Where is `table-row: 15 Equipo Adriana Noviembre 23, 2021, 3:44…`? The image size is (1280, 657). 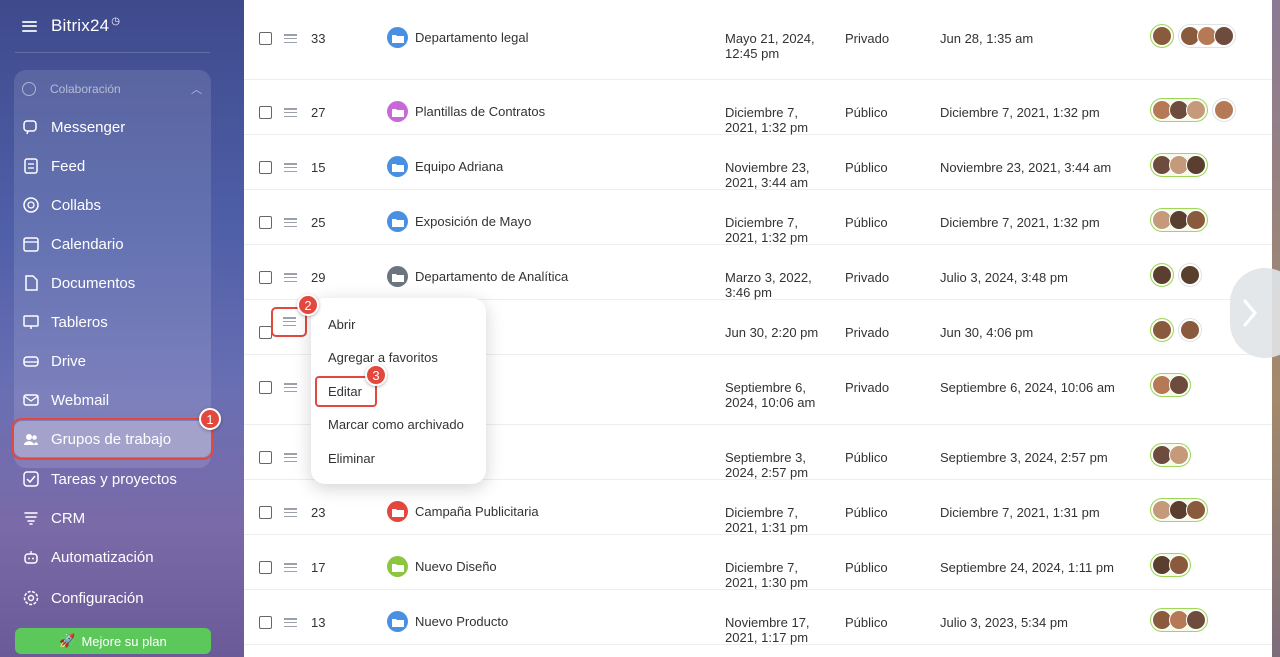 table-row: 15 Equipo Adriana Noviembre 23, 2021, 3:44… is located at coordinates (758, 162).